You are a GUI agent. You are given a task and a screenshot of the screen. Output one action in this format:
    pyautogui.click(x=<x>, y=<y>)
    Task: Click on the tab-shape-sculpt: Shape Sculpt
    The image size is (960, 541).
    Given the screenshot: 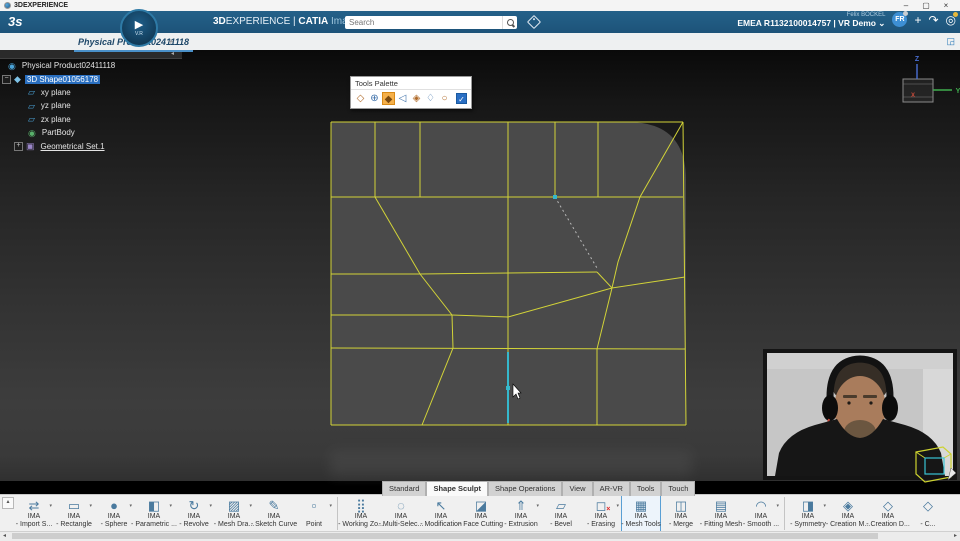 What is the action you would take?
    pyautogui.click(x=457, y=488)
    